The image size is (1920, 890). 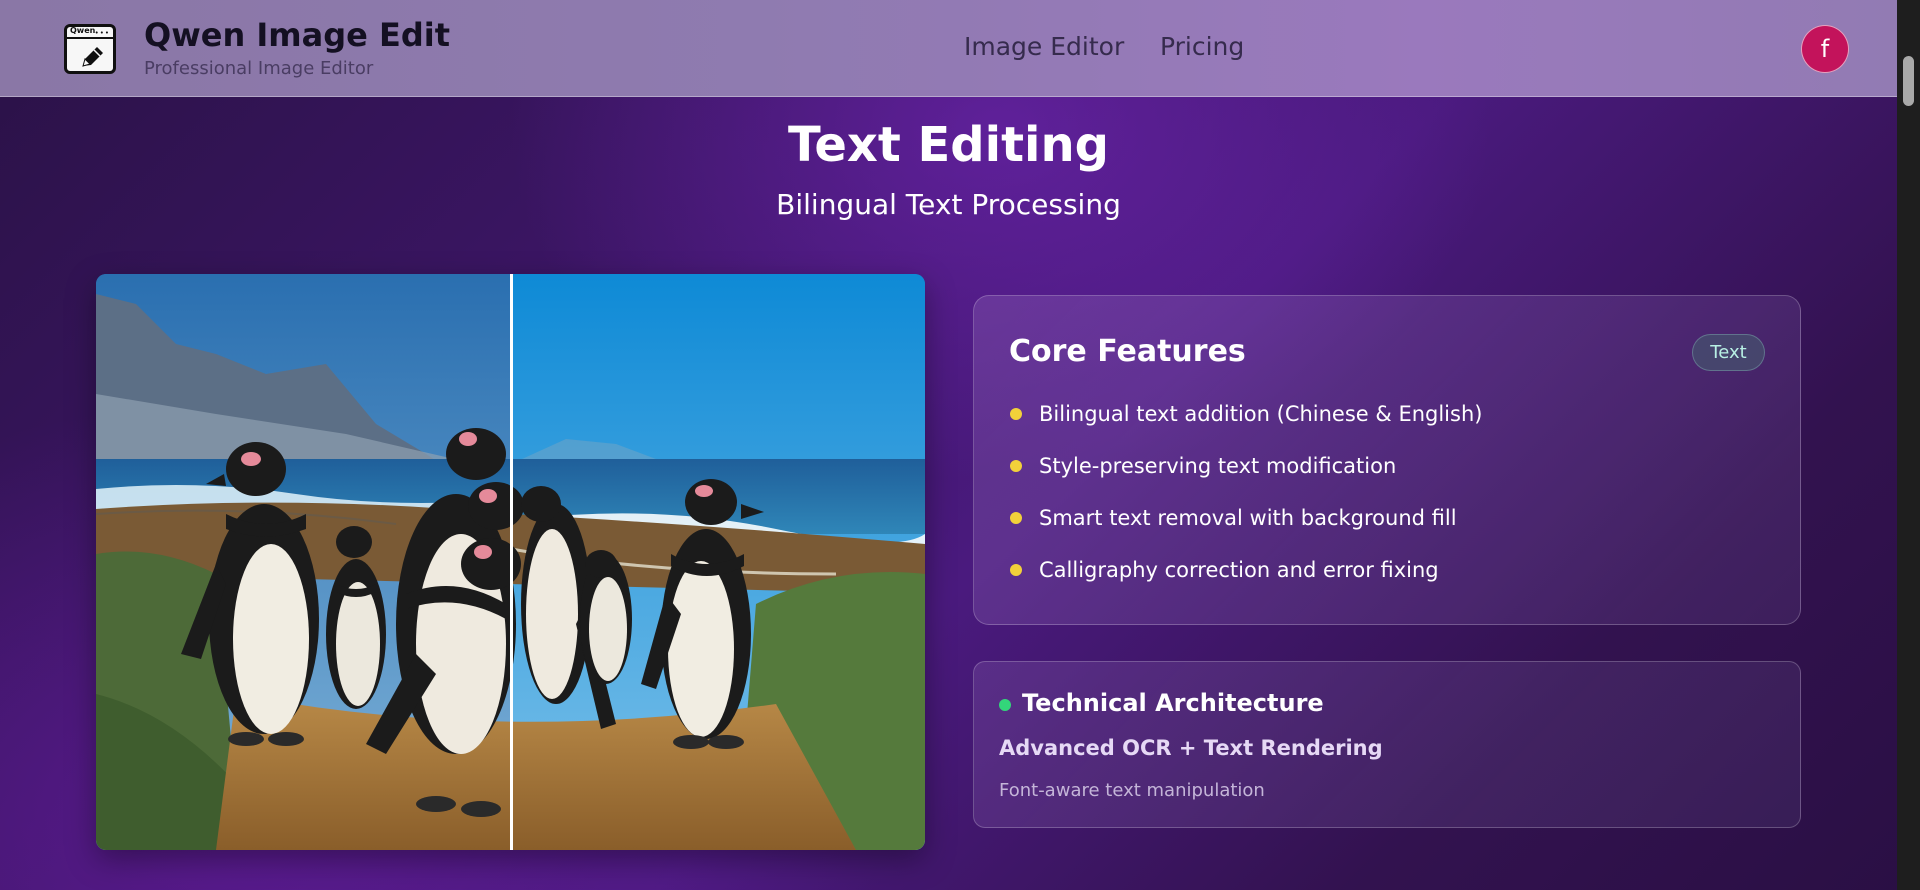 What do you see at coordinates (92, 57) in the screenshot?
I see `pencil-icon` at bounding box center [92, 57].